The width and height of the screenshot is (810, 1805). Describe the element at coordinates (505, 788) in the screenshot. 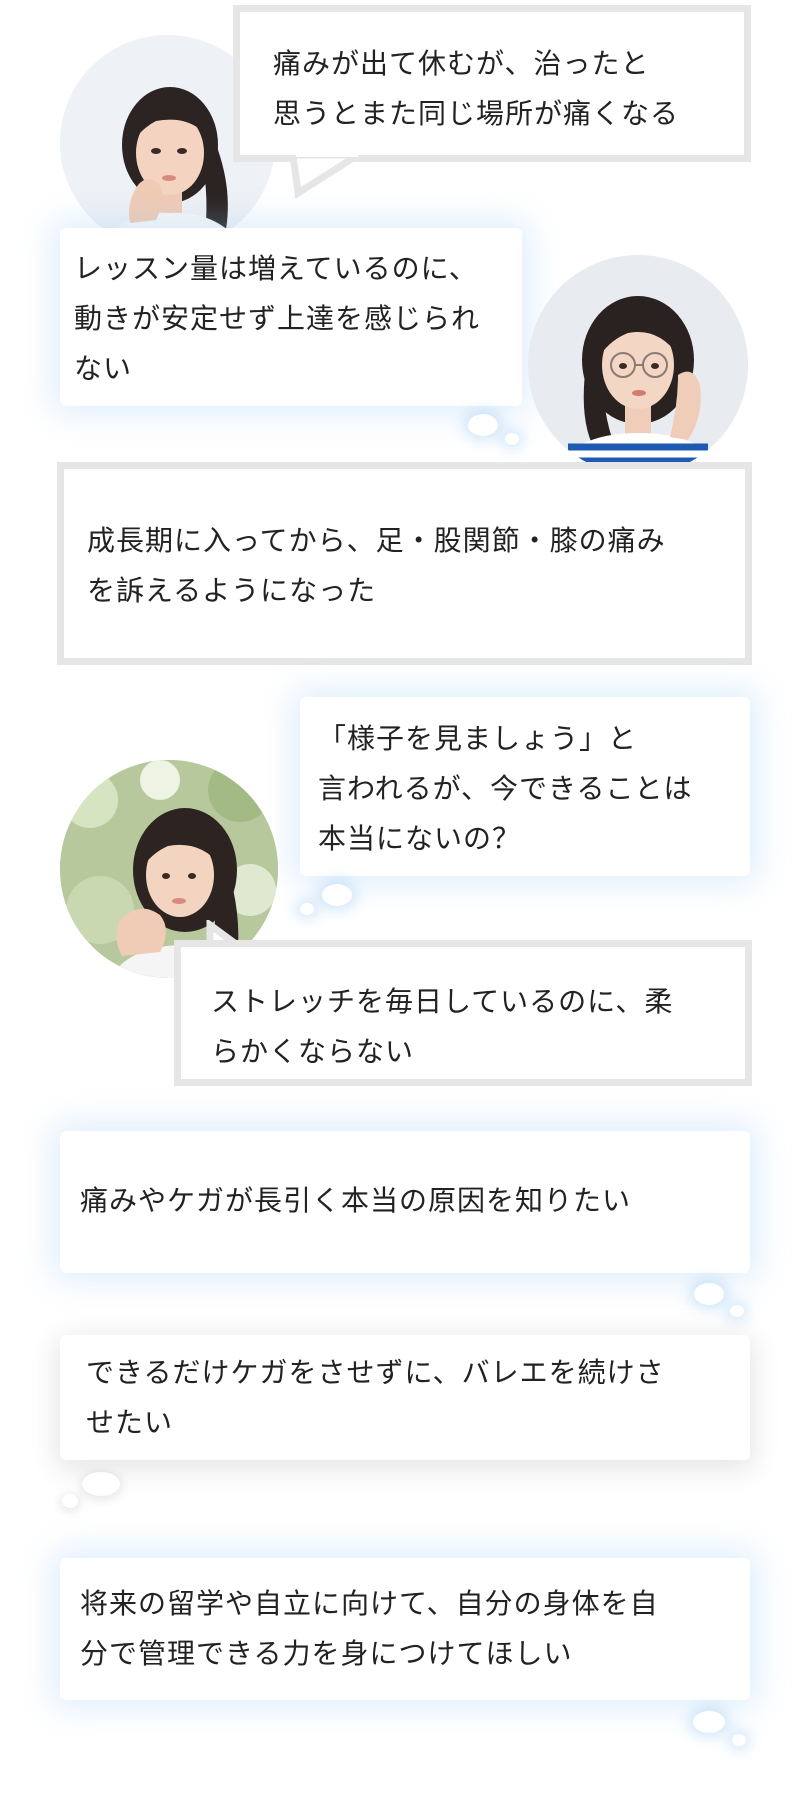

I see `concern-text-4: 「様子を見ましょう」と 言われるが、今できることは 本当にないの？` at that location.